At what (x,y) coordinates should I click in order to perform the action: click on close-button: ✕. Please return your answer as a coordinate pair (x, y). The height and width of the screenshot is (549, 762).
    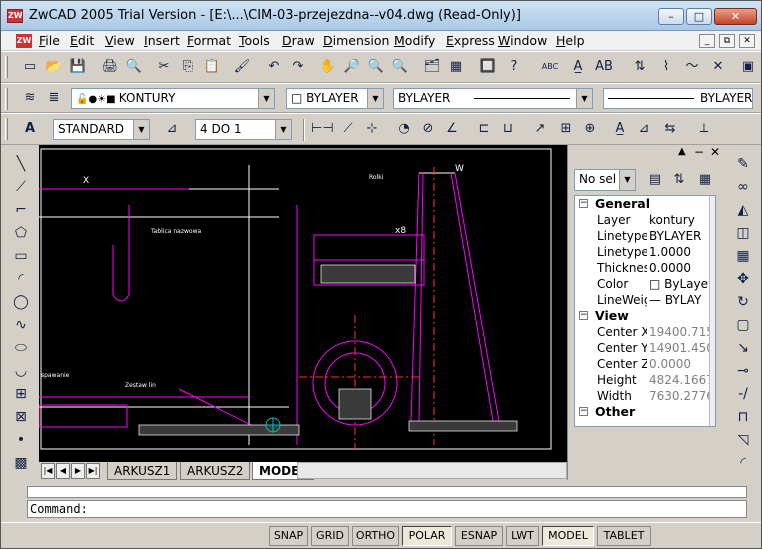
    Looking at the image, I should click on (735, 16).